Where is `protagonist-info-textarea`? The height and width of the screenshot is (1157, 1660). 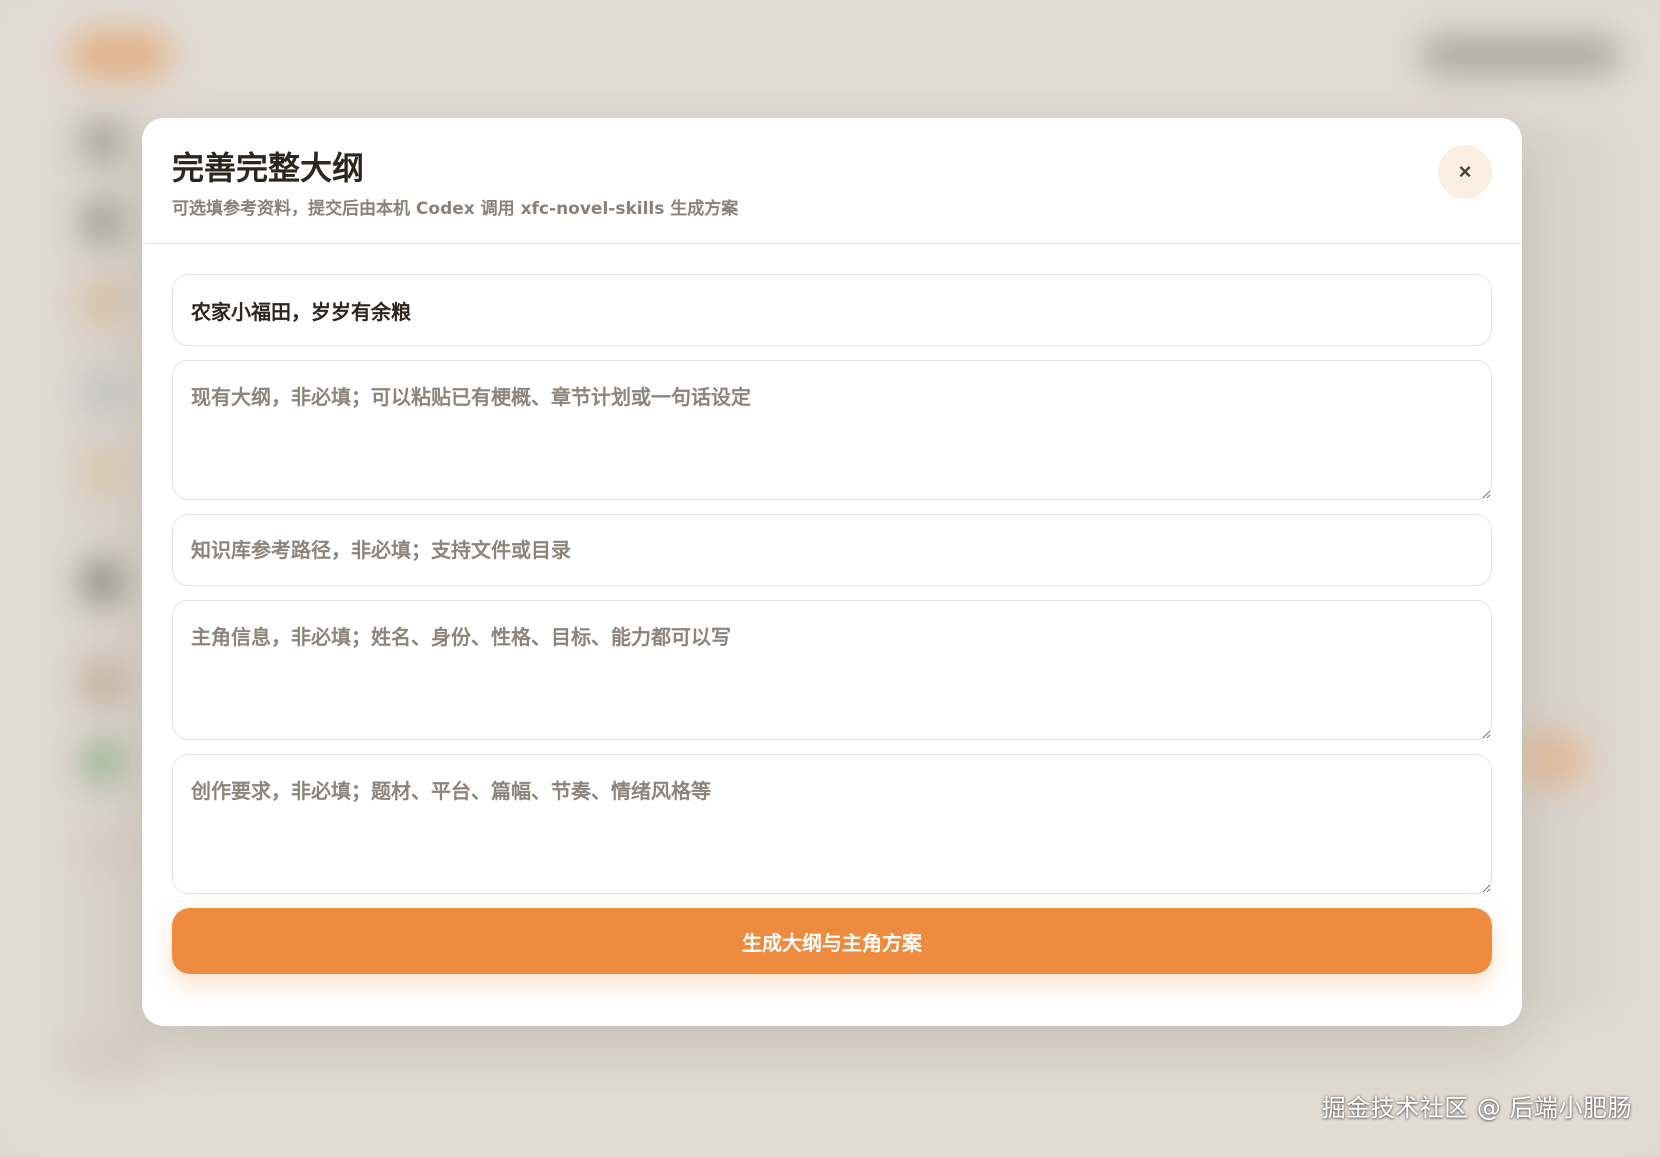 protagonist-info-textarea is located at coordinates (832, 670).